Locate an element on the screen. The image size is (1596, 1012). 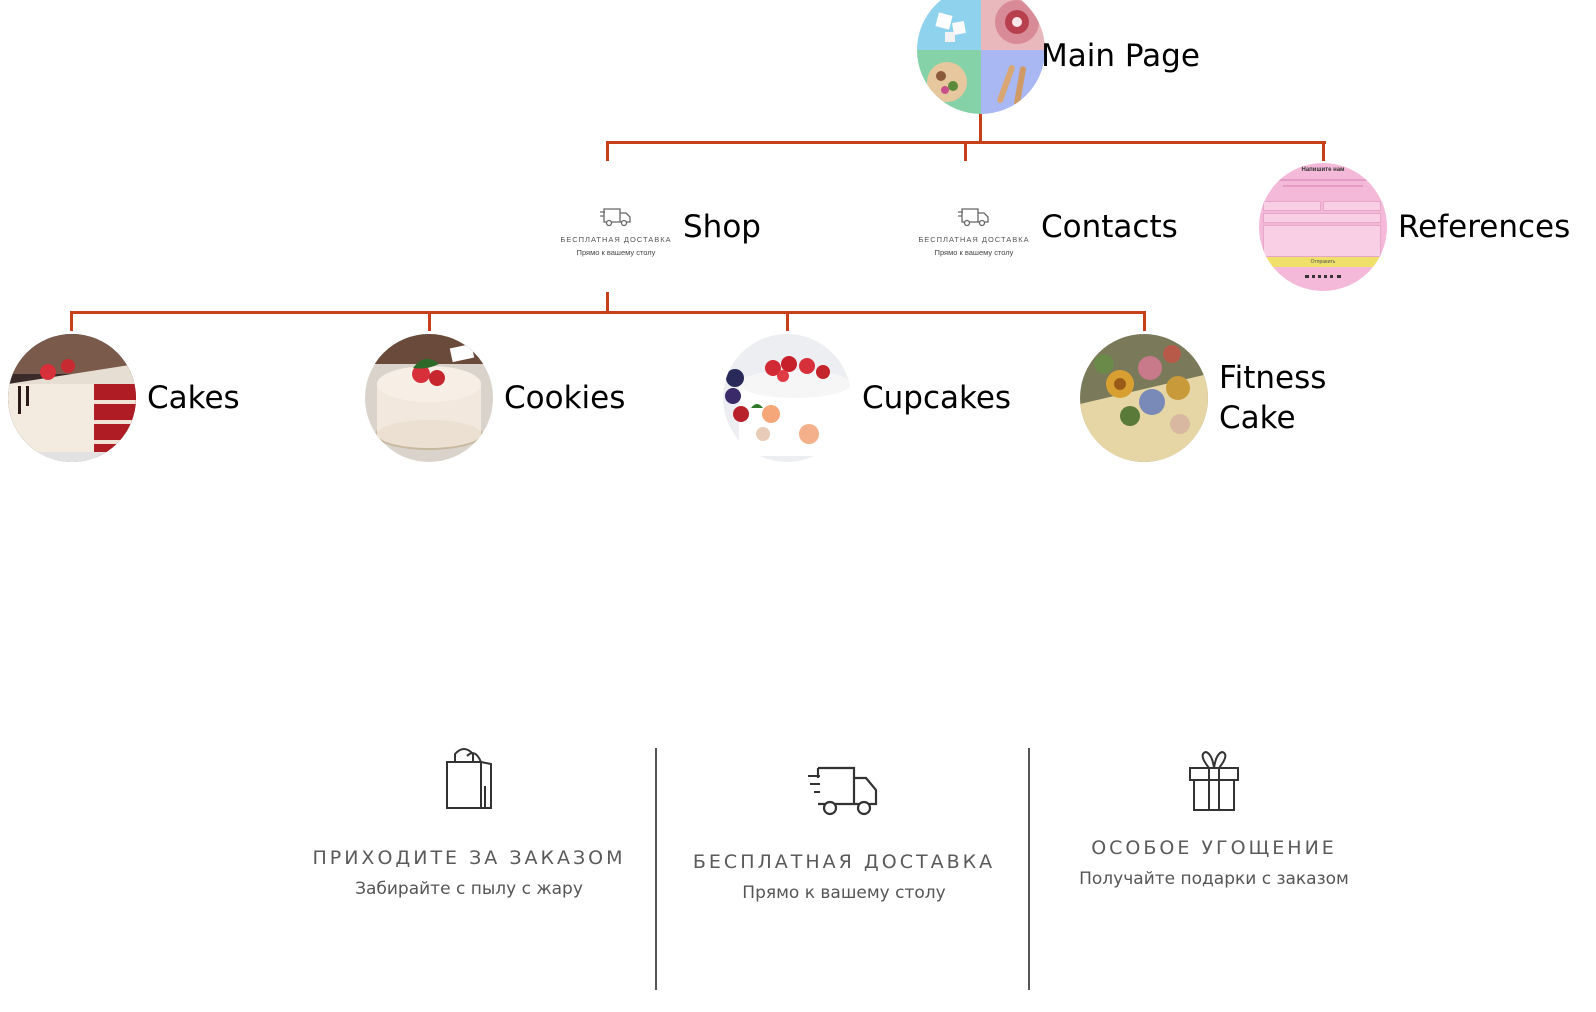
form-name-field is located at coordinates (1292, 206).